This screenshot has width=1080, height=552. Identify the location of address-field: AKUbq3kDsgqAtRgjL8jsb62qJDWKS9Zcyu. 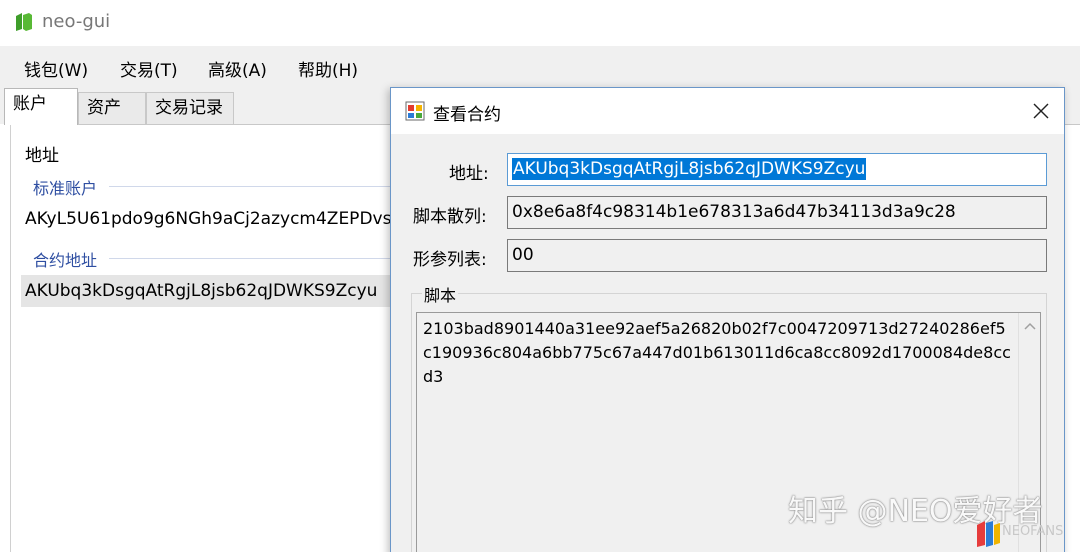
(777, 169).